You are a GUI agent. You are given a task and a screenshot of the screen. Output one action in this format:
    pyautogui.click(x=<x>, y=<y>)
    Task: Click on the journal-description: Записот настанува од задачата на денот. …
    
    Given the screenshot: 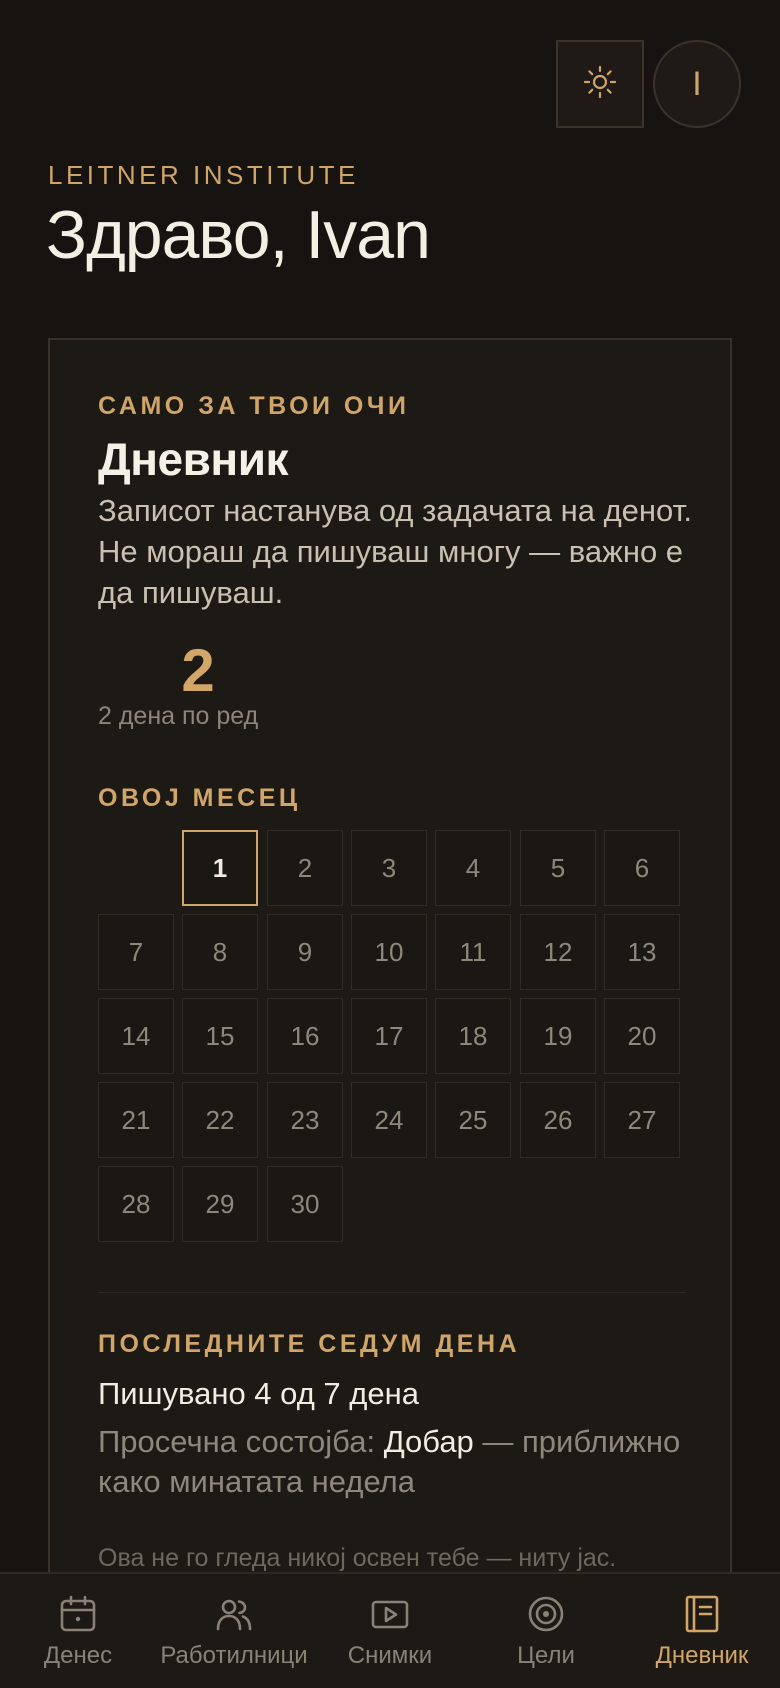 What is the action you would take?
    pyautogui.click(x=395, y=551)
    